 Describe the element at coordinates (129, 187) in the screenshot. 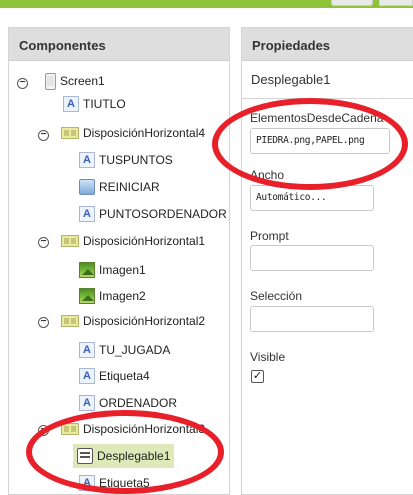

I see `tree-item-label: REINICIAR` at that location.